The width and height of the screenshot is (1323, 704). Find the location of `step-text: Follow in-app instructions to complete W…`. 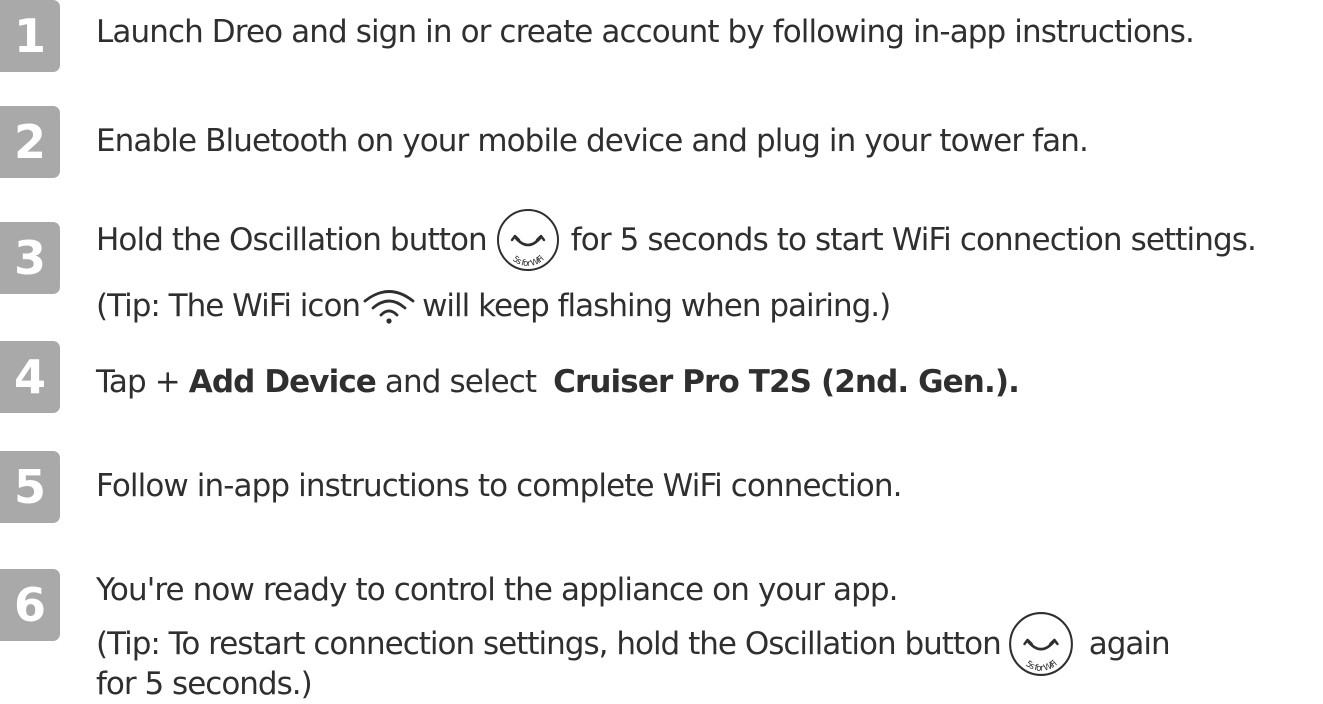

step-text: Follow in-app instructions to complete W… is located at coordinates (499, 486).